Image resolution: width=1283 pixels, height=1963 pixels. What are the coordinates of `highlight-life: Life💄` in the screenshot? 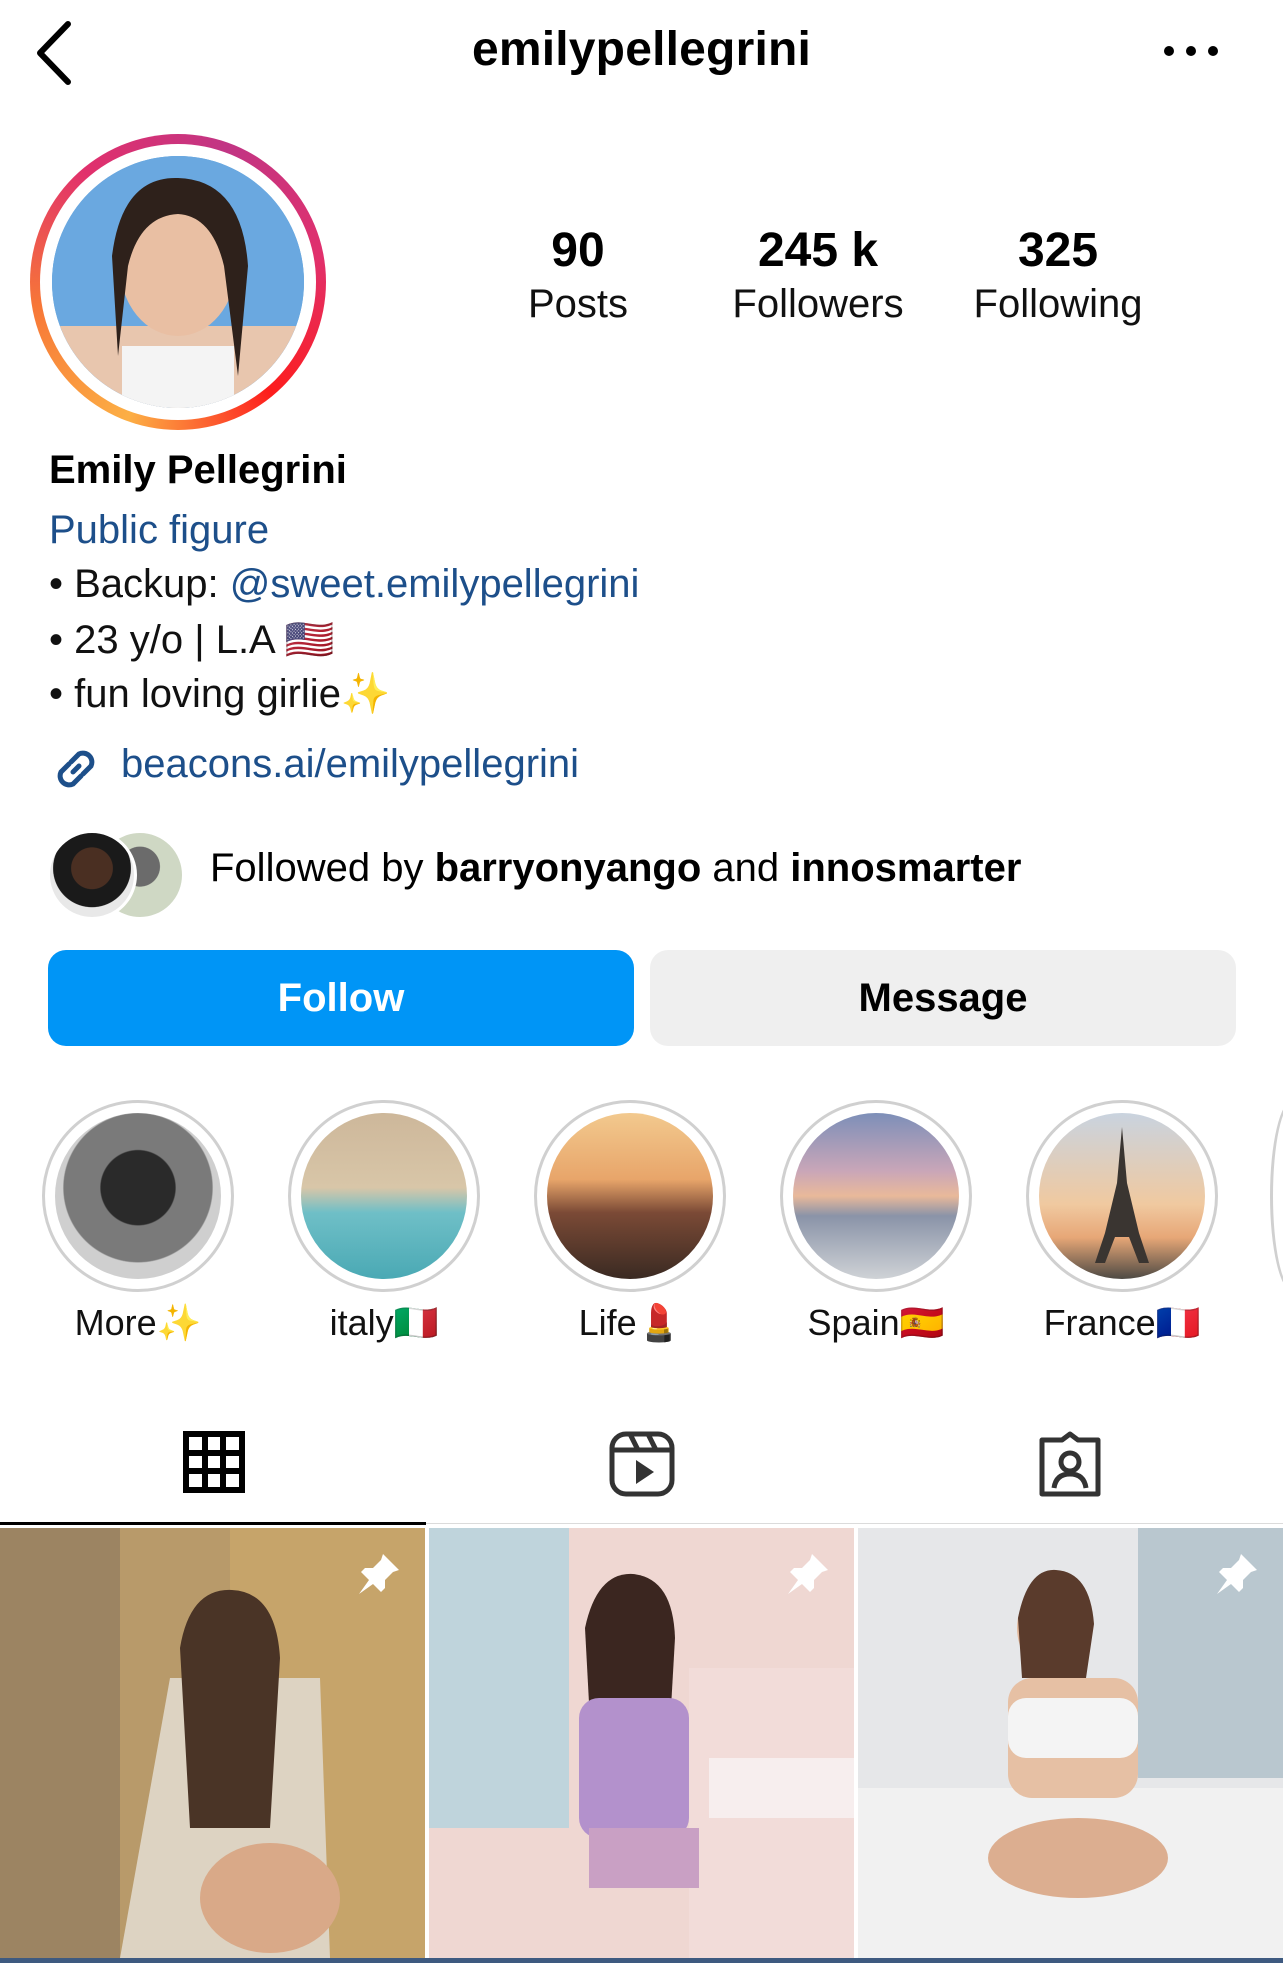 It's located at (630, 1222).